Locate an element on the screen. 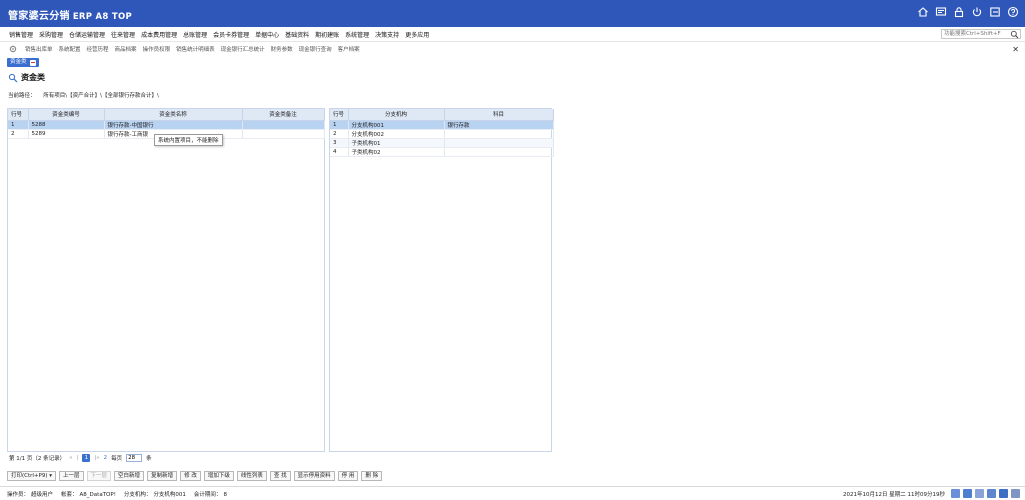 The height and width of the screenshot is (500, 1025). menu-item: 单据中心 is located at coordinates (267, 34).